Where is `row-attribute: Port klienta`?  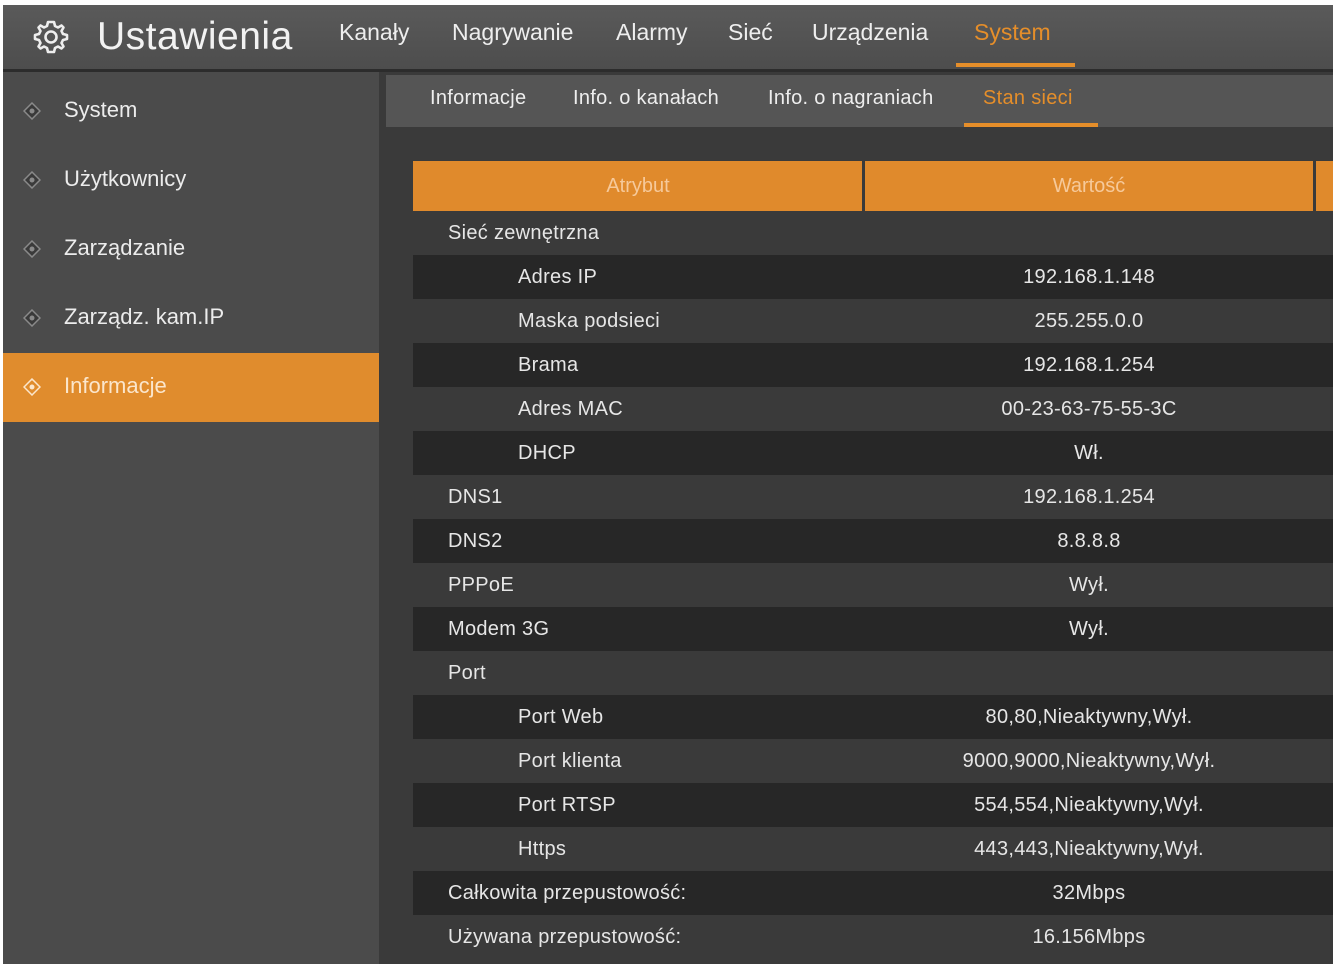
row-attribute: Port klienta is located at coordinates (570, 761).